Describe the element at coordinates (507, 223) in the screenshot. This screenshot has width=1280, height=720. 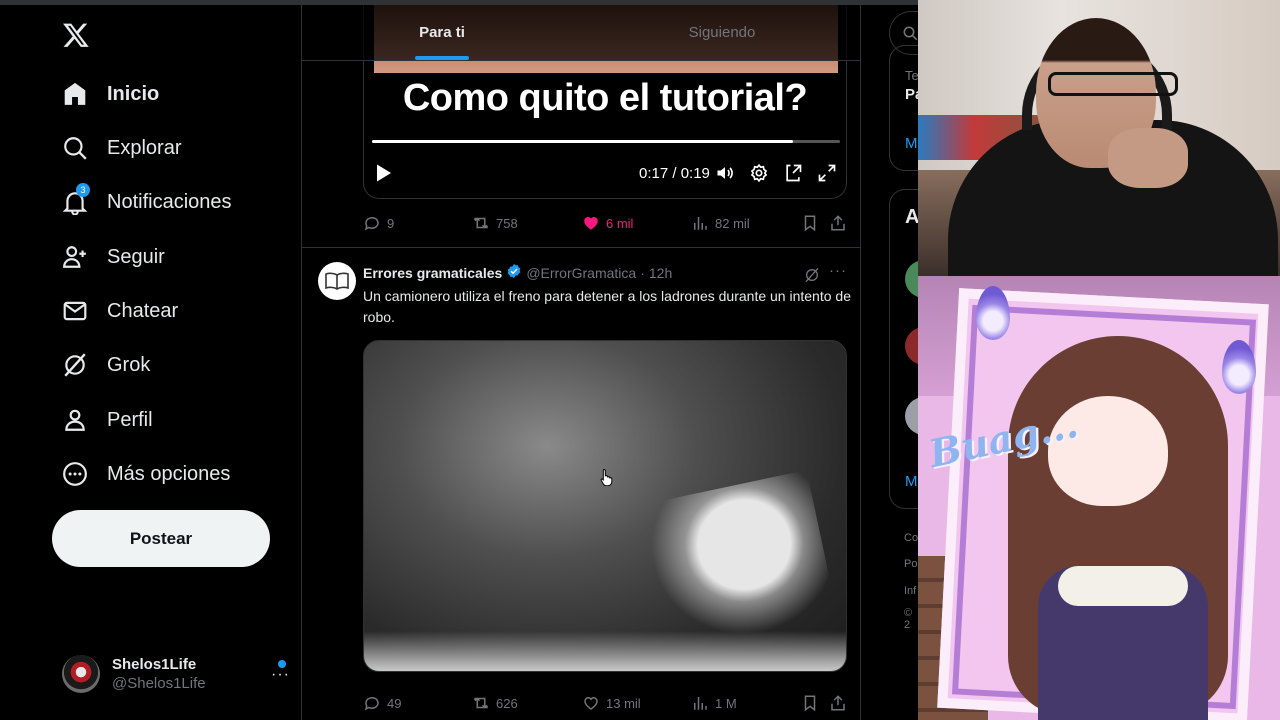
I see `repost-count: 758` at that location.